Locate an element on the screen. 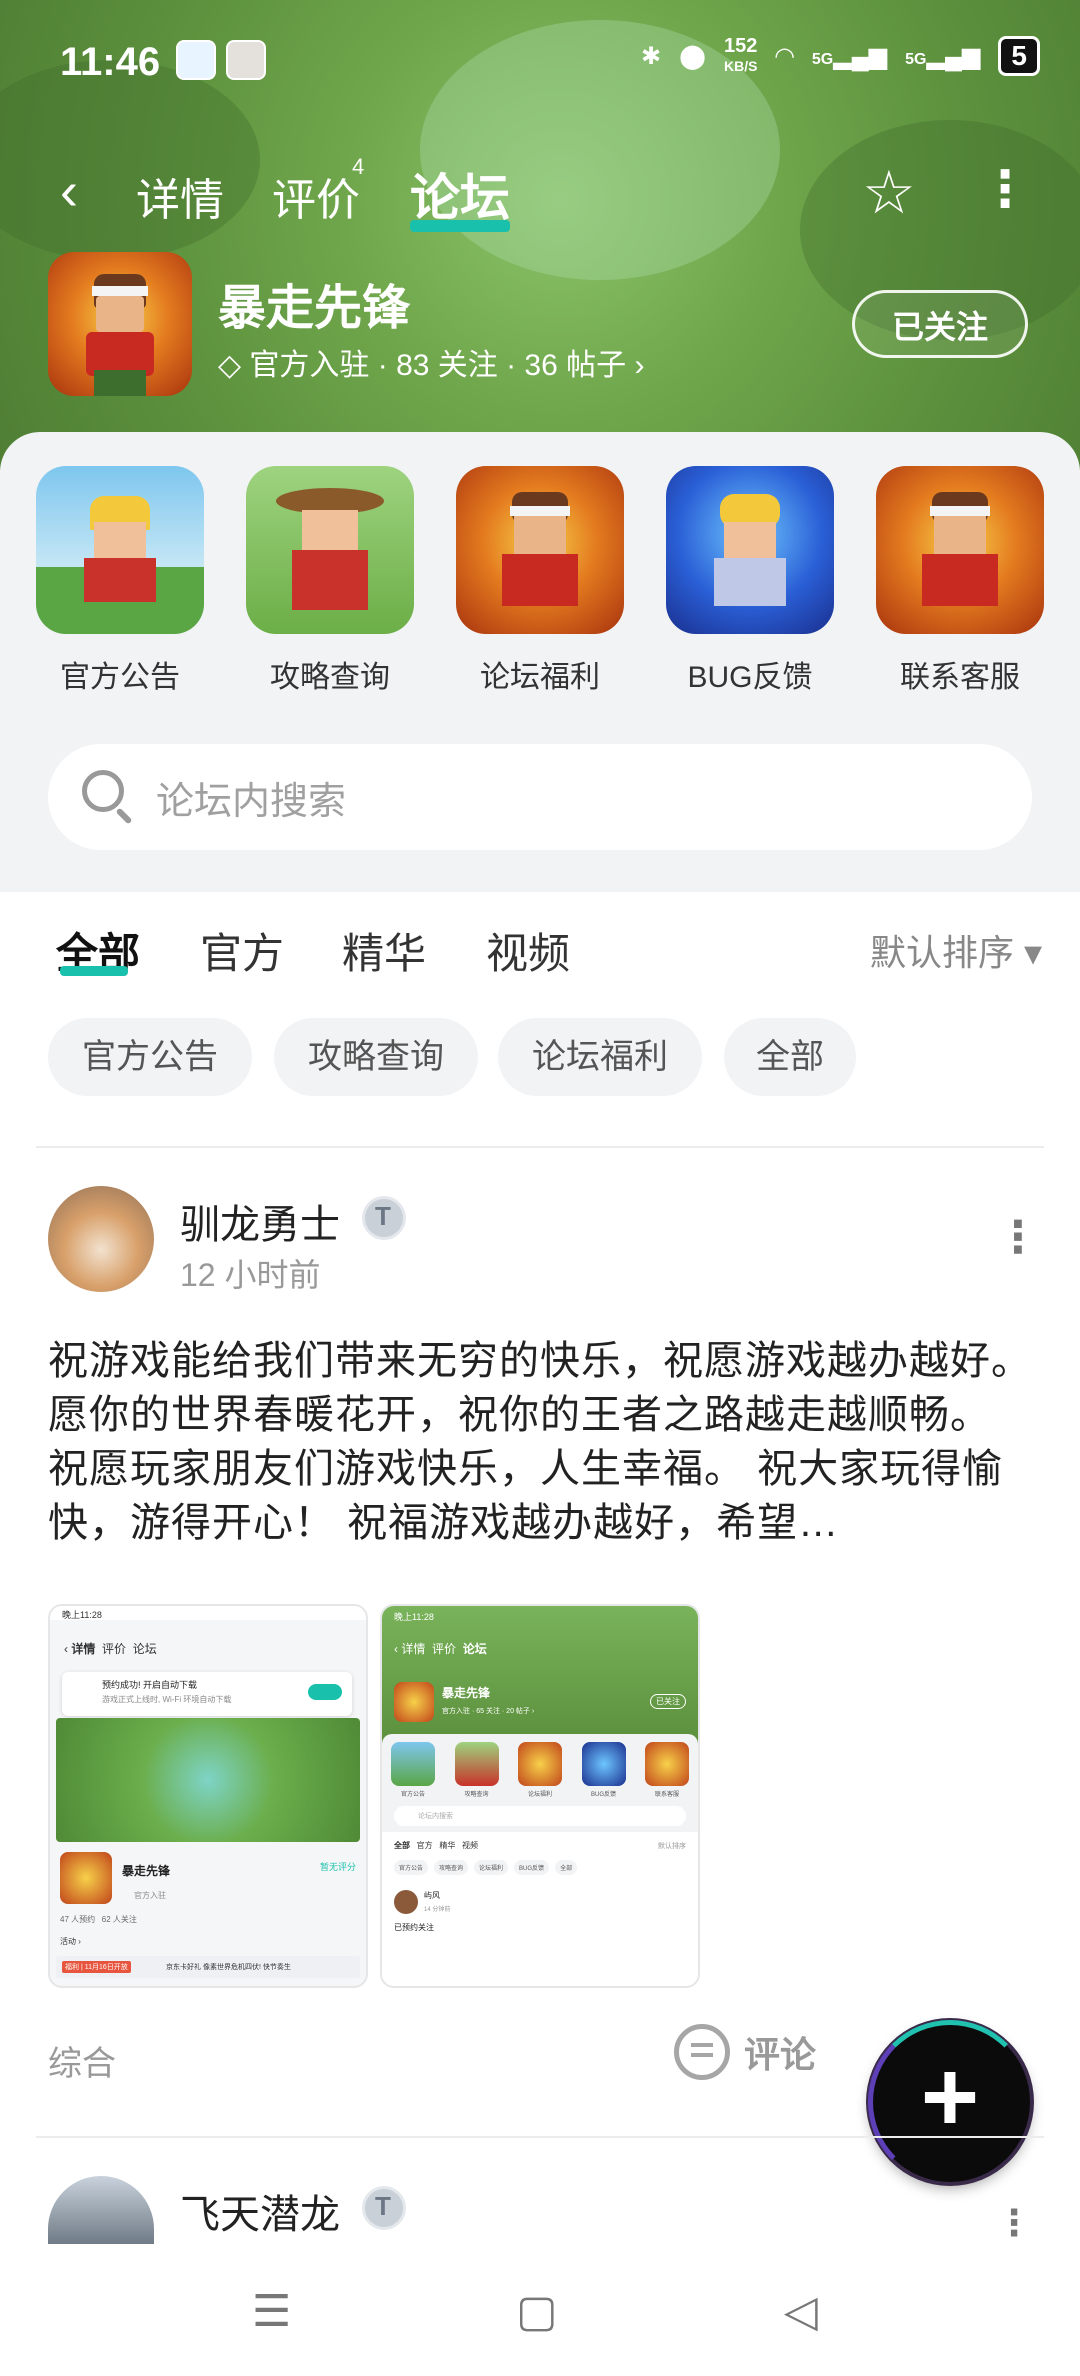  shot-gameplay is located at coordinates (208, 1780).